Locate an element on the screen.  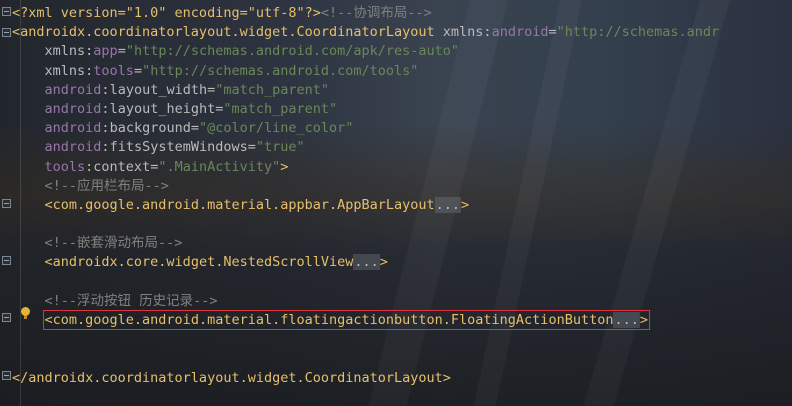
code-line-7: android:background="@color/line_color" is located at coordinates (199, 128).